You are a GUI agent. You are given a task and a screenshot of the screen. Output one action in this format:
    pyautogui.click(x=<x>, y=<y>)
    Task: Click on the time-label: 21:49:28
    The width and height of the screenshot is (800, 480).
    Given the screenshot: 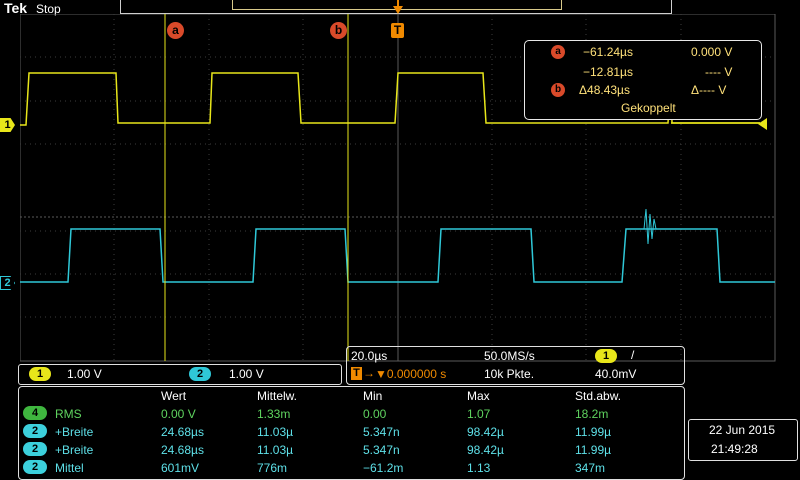 What is the action you would take?
    pyautogui.click(x=734, y=449)
    